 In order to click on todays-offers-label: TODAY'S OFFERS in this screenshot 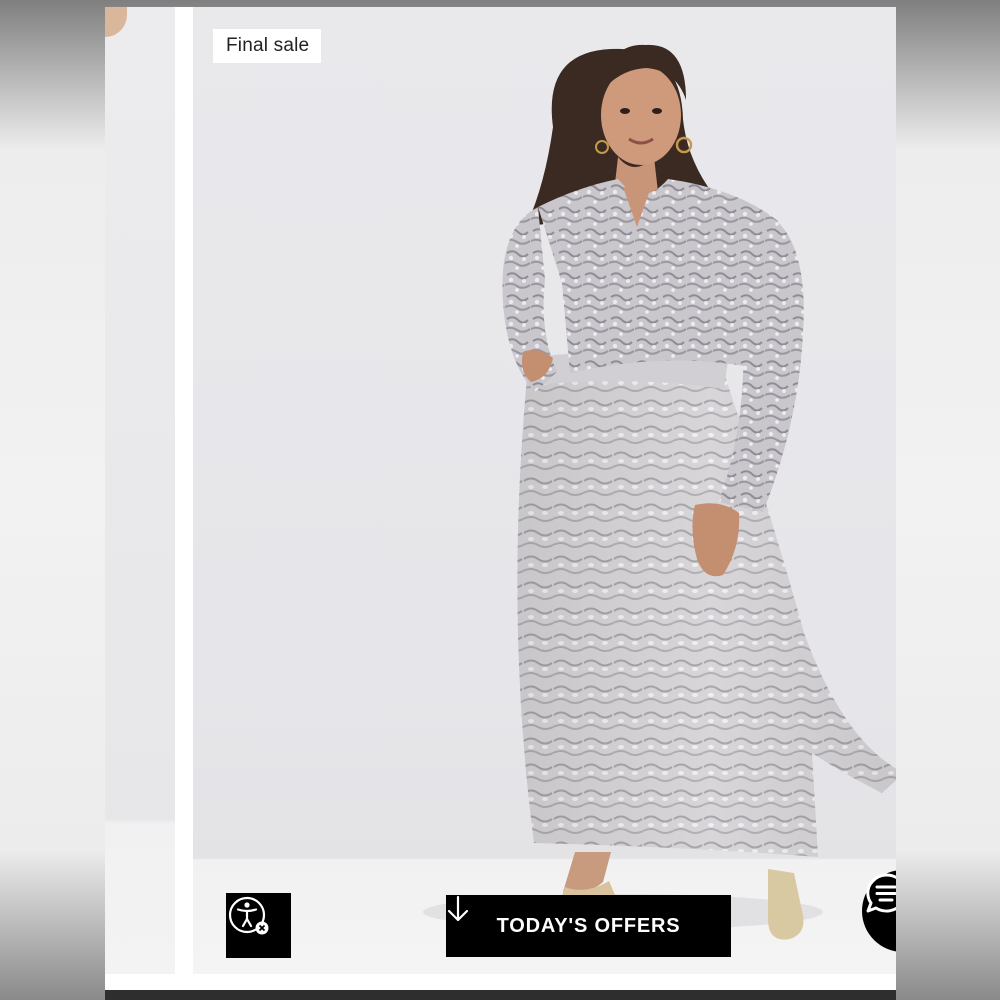, I will do `click(588, 925)`.